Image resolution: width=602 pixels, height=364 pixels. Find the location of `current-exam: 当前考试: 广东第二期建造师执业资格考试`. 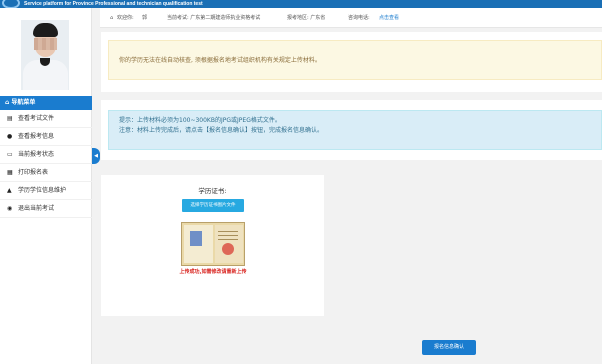

current-exam: 当前考试: 广东第二期建造师执业资格考试 is located at coordinates (214, 18).